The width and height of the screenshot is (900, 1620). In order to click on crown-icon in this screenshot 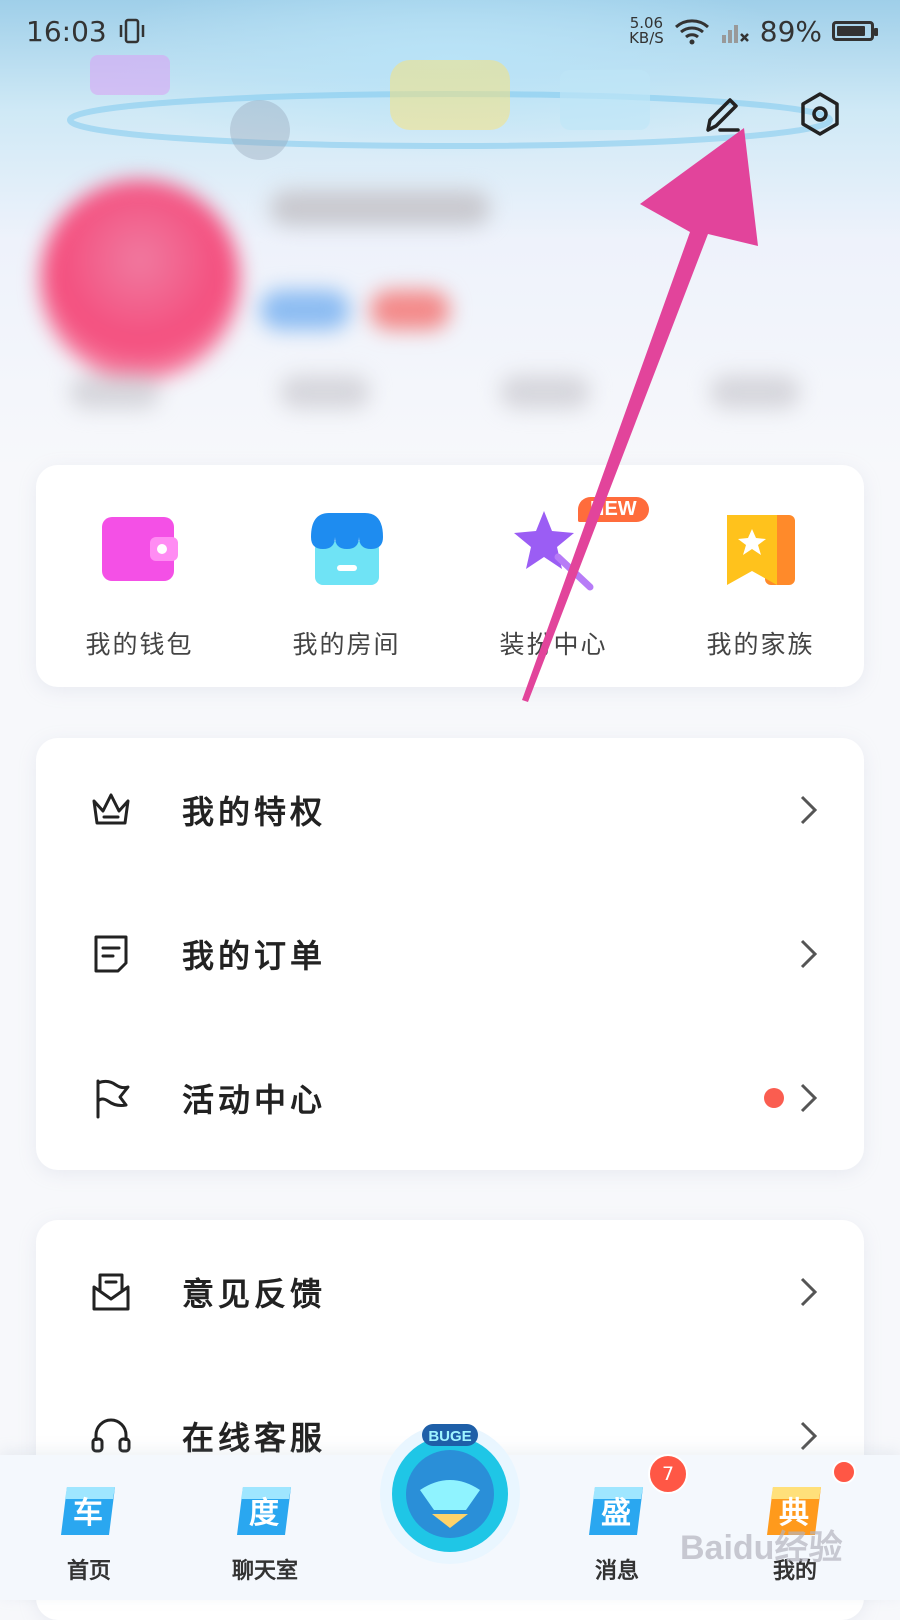, I will do `click(111, 809)`.